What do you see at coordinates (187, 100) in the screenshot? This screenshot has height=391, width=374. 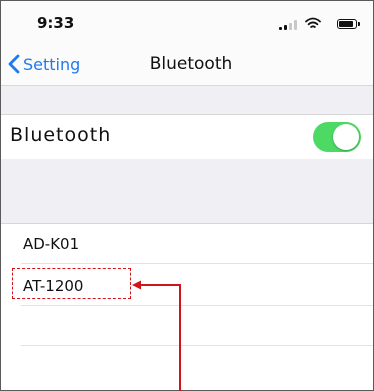 I see `section-spacer` at bounding box center [187, 100].